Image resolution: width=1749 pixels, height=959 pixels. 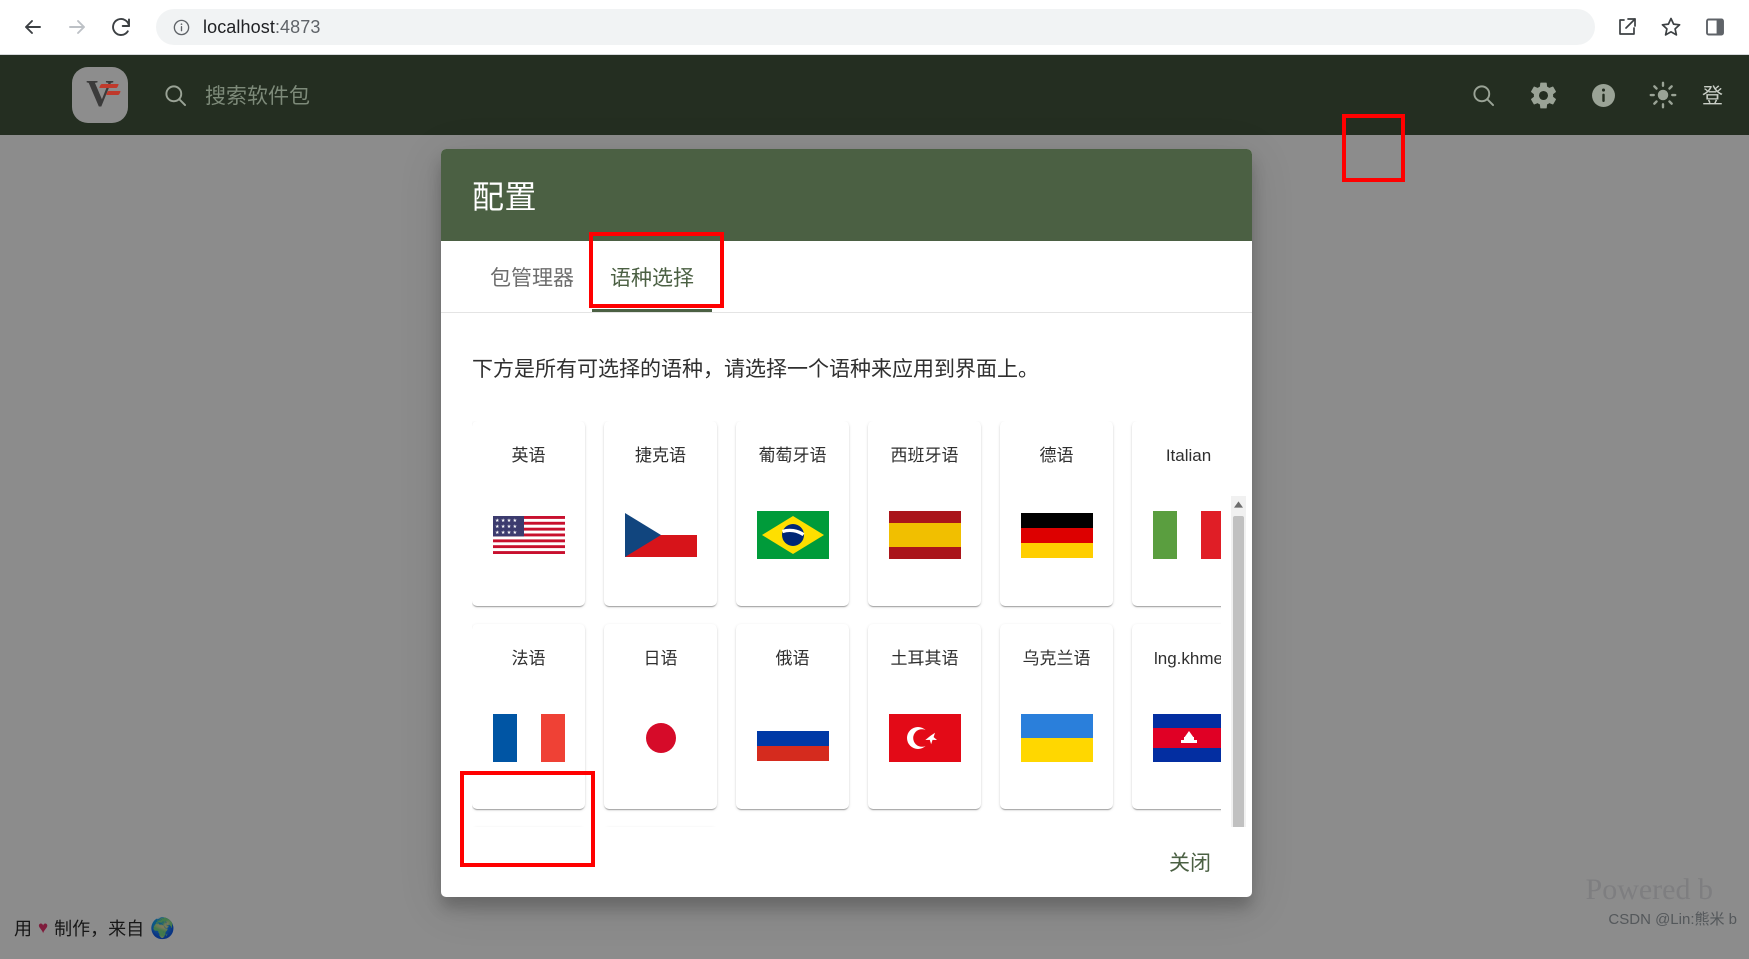 I want to click on settings-button, so click(x=1543, y=95).